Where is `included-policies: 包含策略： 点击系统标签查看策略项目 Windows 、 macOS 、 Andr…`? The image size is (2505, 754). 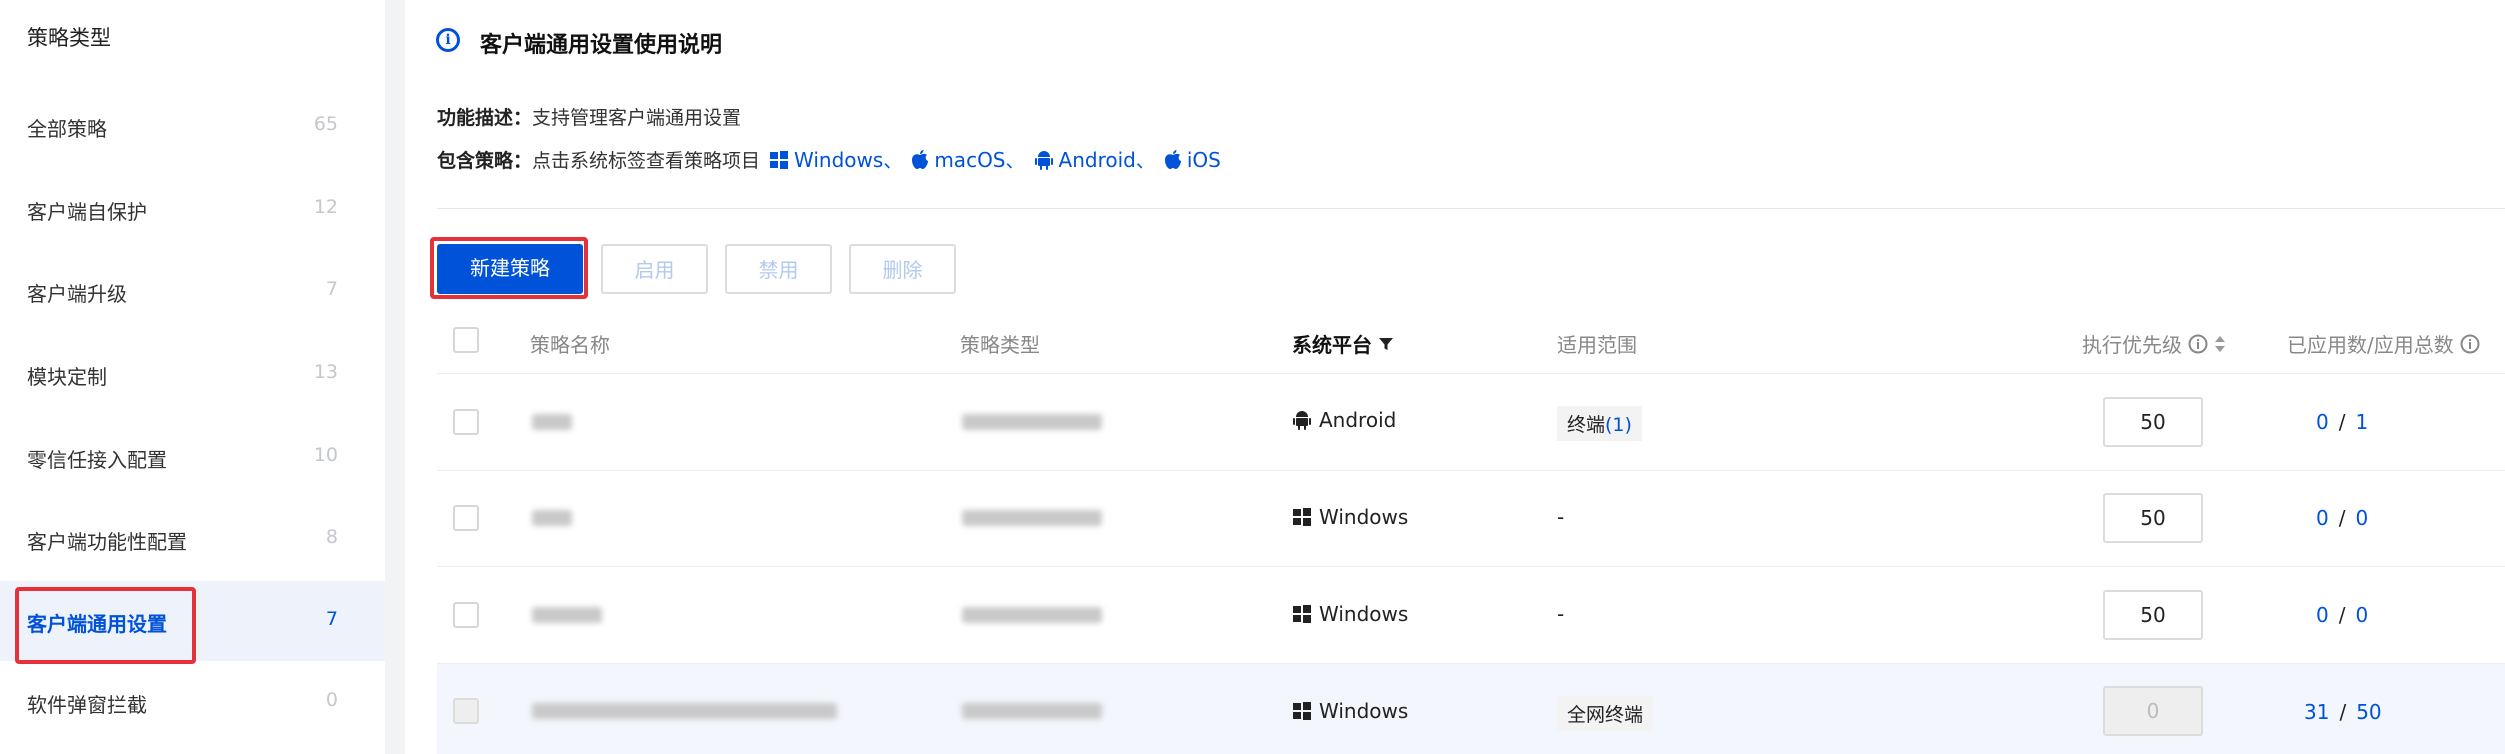
included-policies: 包含策略： 点击系统标签查看策略项目 Windows 、 macOS 、 Andr… is located at coordinates (829, 159).